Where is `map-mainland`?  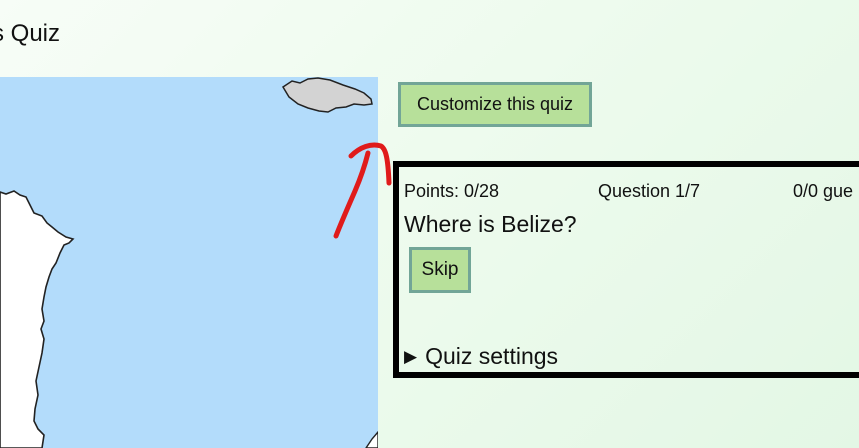
map-mainland is located at coordinates (37, 319).